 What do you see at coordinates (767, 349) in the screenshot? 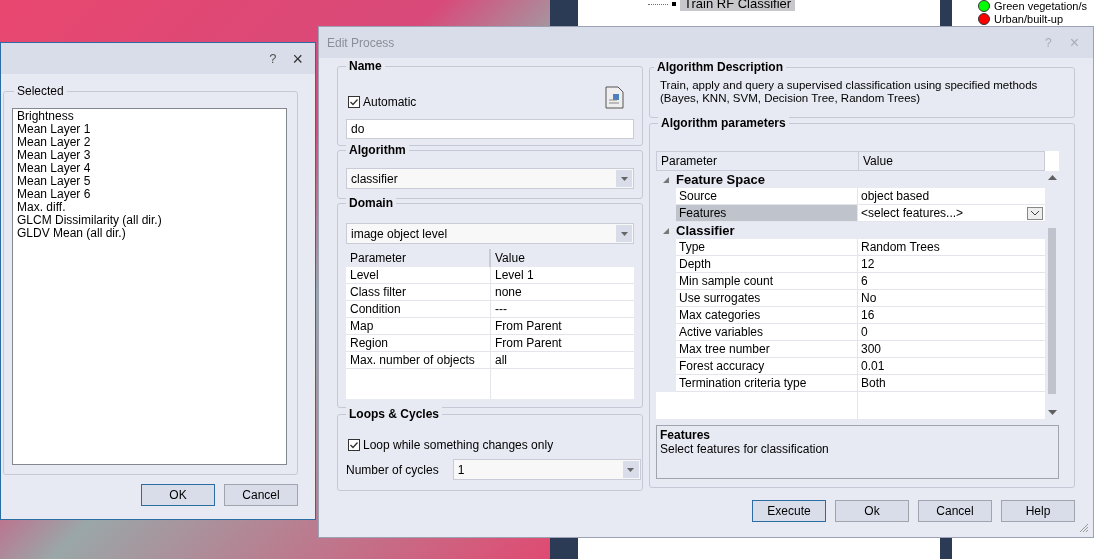
I see `table-cell: Max tree number` at bounding box center [767, 349].